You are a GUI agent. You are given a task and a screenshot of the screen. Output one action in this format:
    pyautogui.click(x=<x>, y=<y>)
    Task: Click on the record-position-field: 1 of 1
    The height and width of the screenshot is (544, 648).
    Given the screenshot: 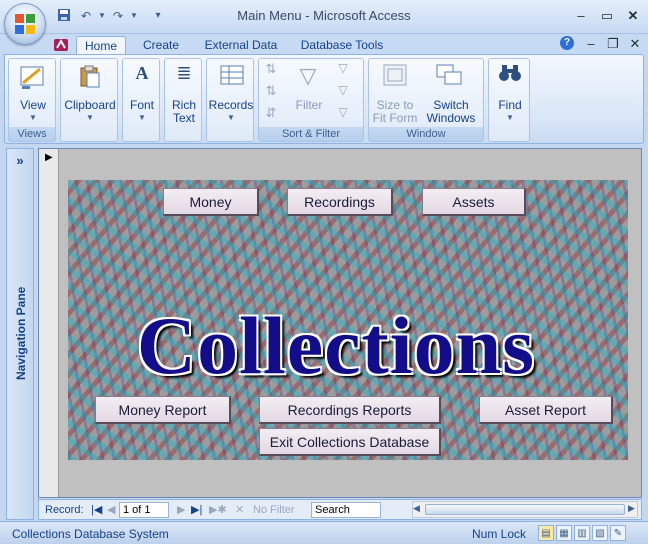 What is the action you would take?
    pyautogui.click(x=144, y=510)
    